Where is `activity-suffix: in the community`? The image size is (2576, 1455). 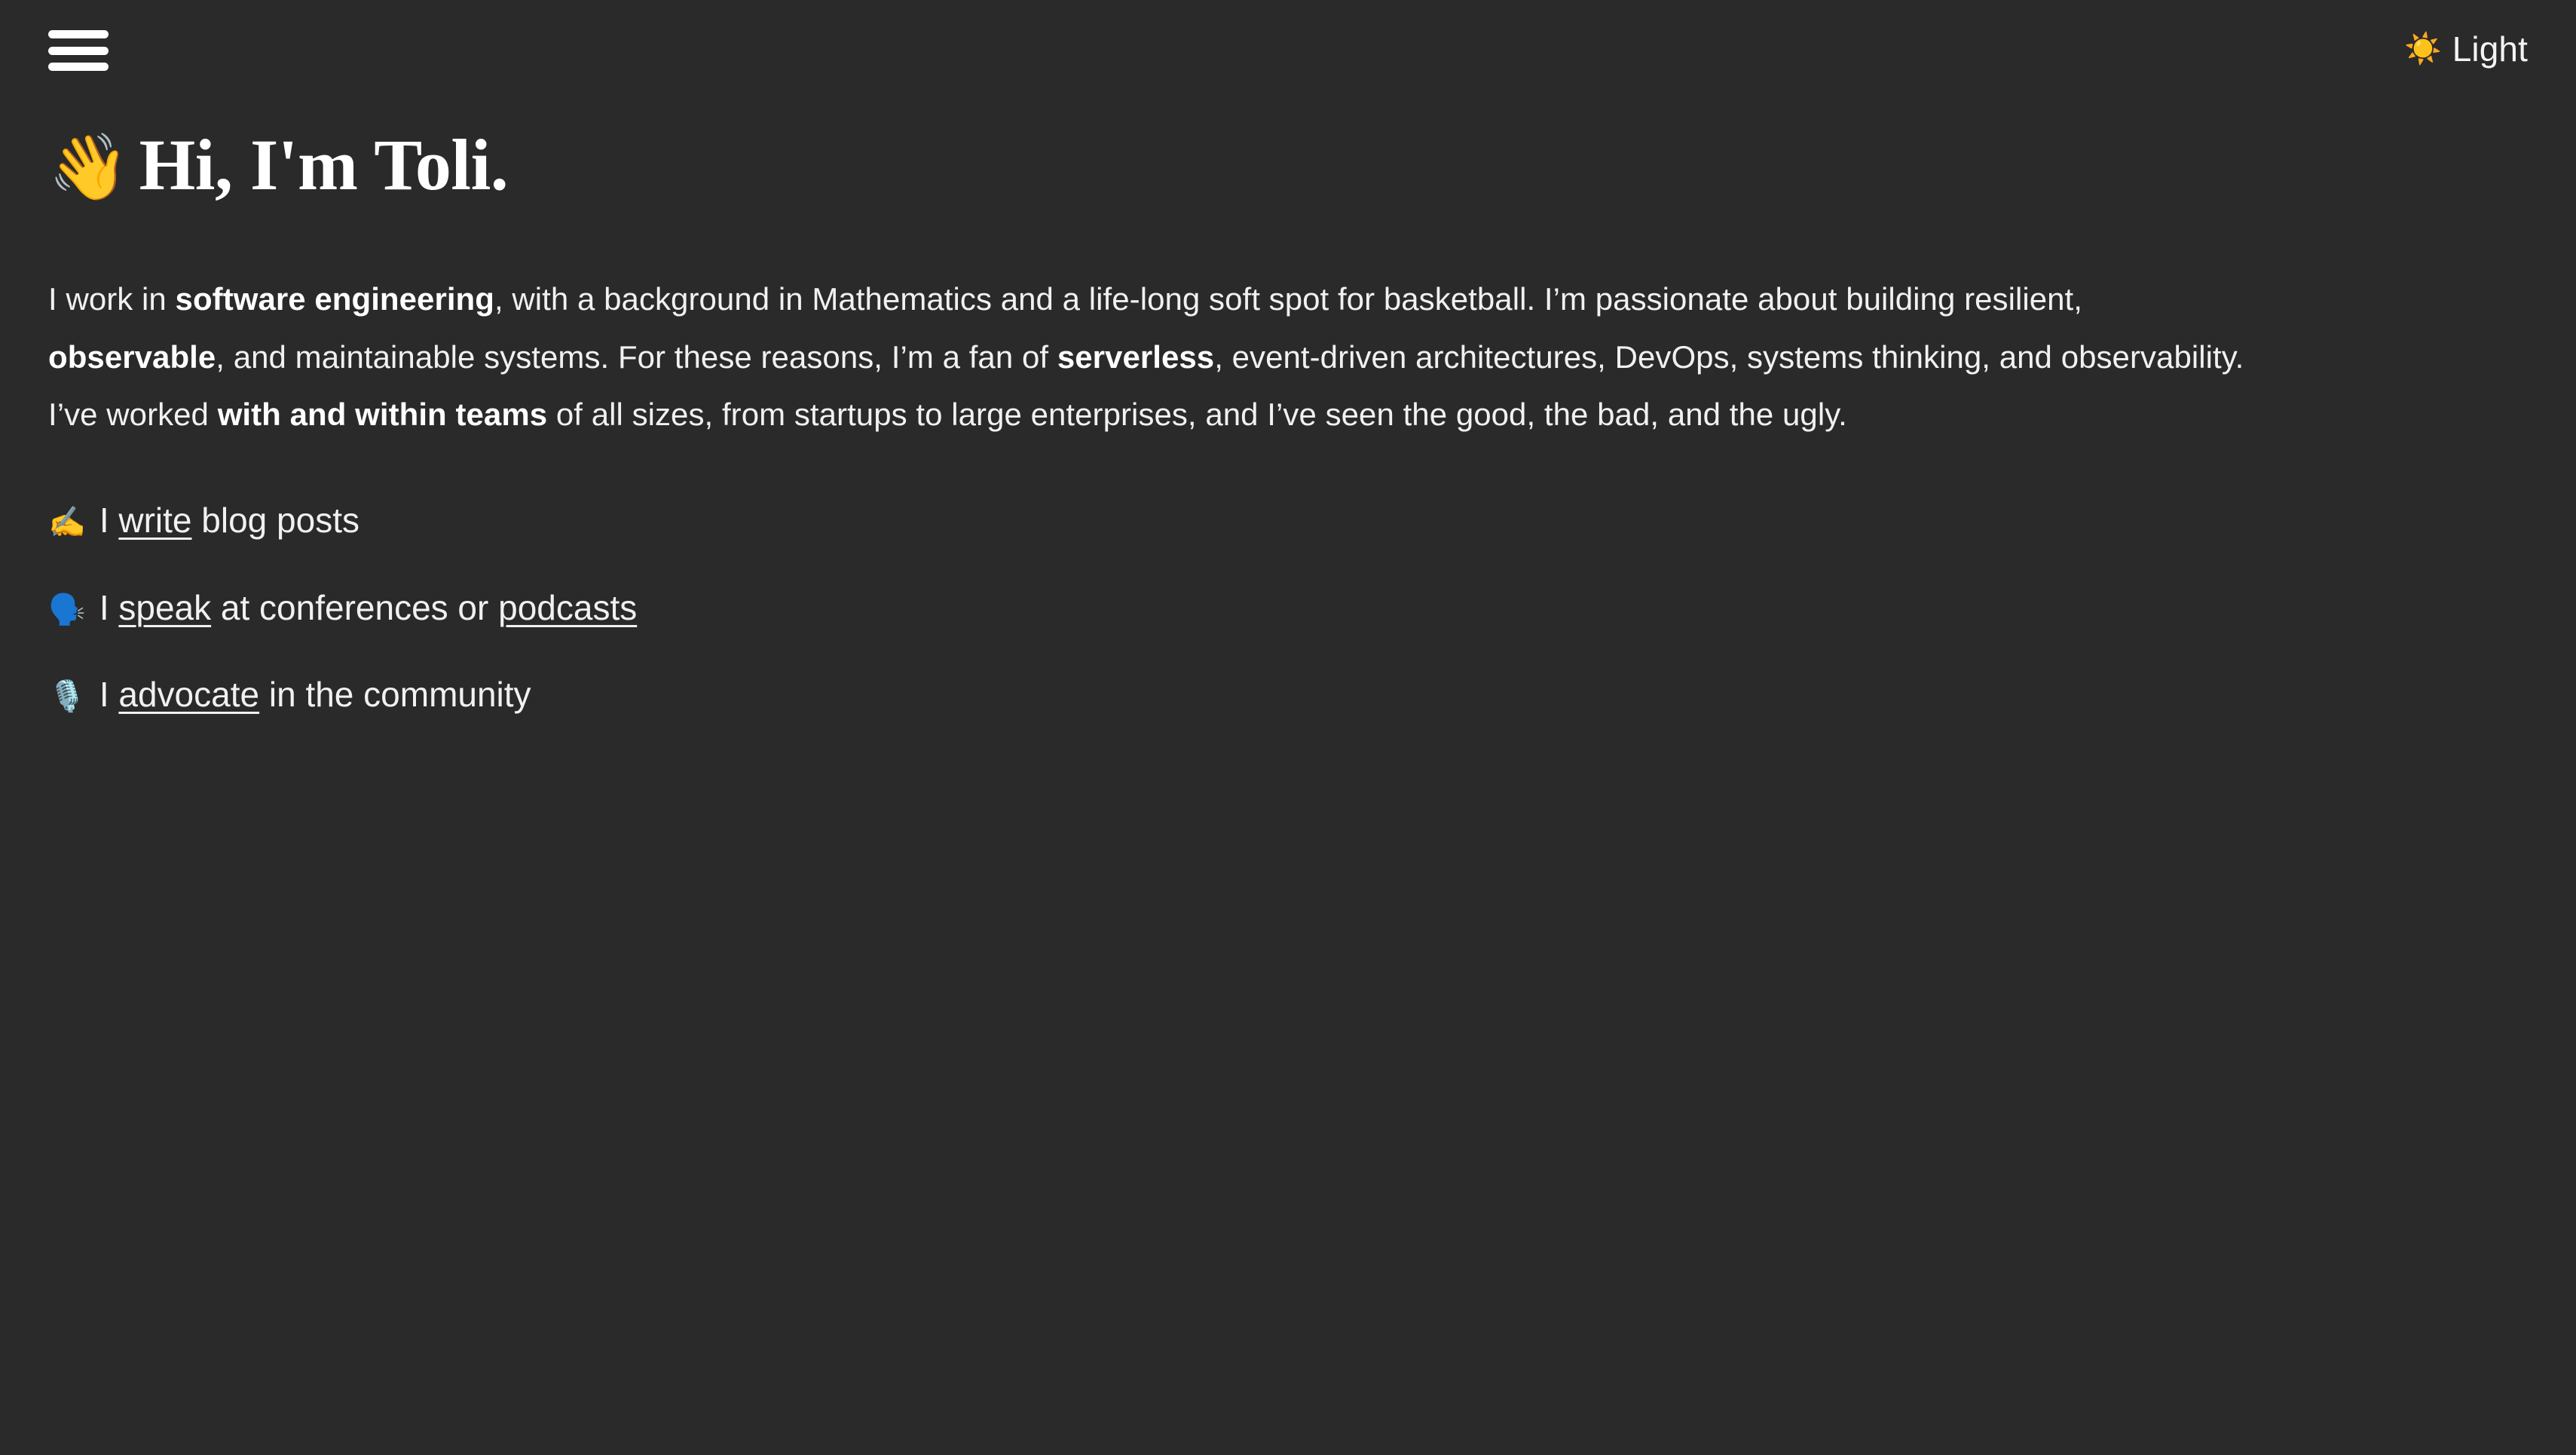 activity-suffix: in the community is located at coordinates (395, 695).